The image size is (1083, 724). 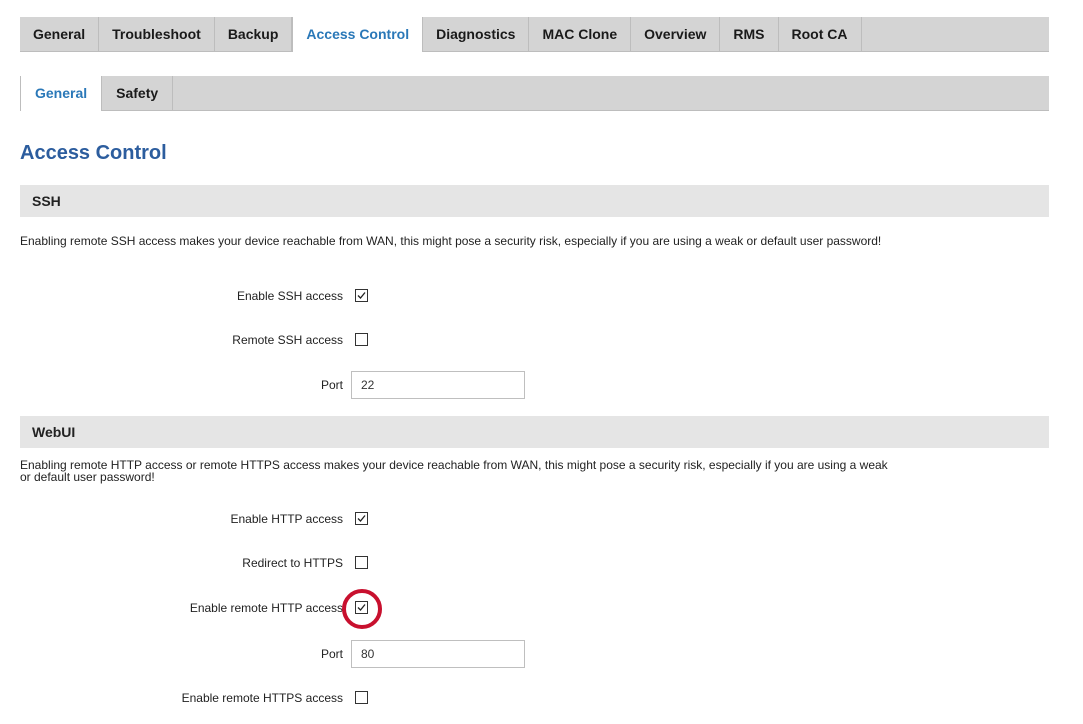 I want to click on enable-http-row: Enable HTTP access, so click(x=300, y=520).